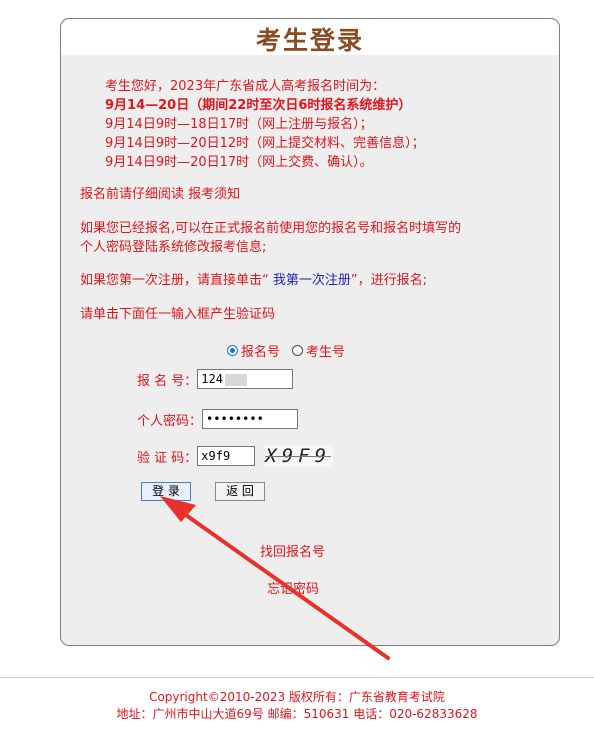  I want to click on forgot-password-link: 忘记密码, so click(293, 587).